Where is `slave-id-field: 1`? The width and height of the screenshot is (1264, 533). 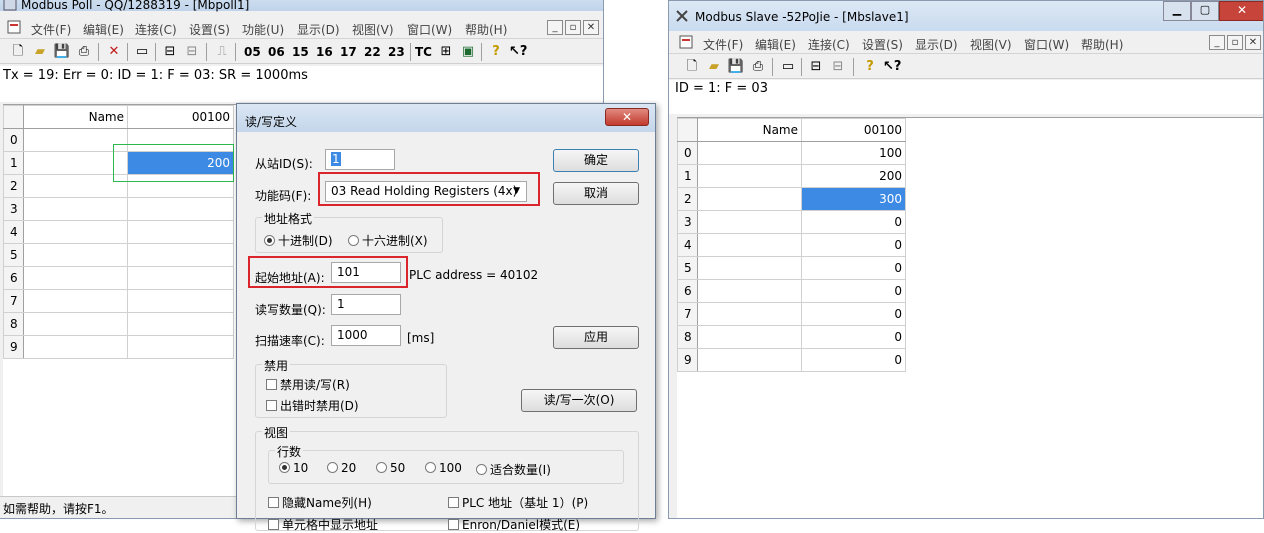
slave-id-field: 1 is located at coordinates (360, 159).